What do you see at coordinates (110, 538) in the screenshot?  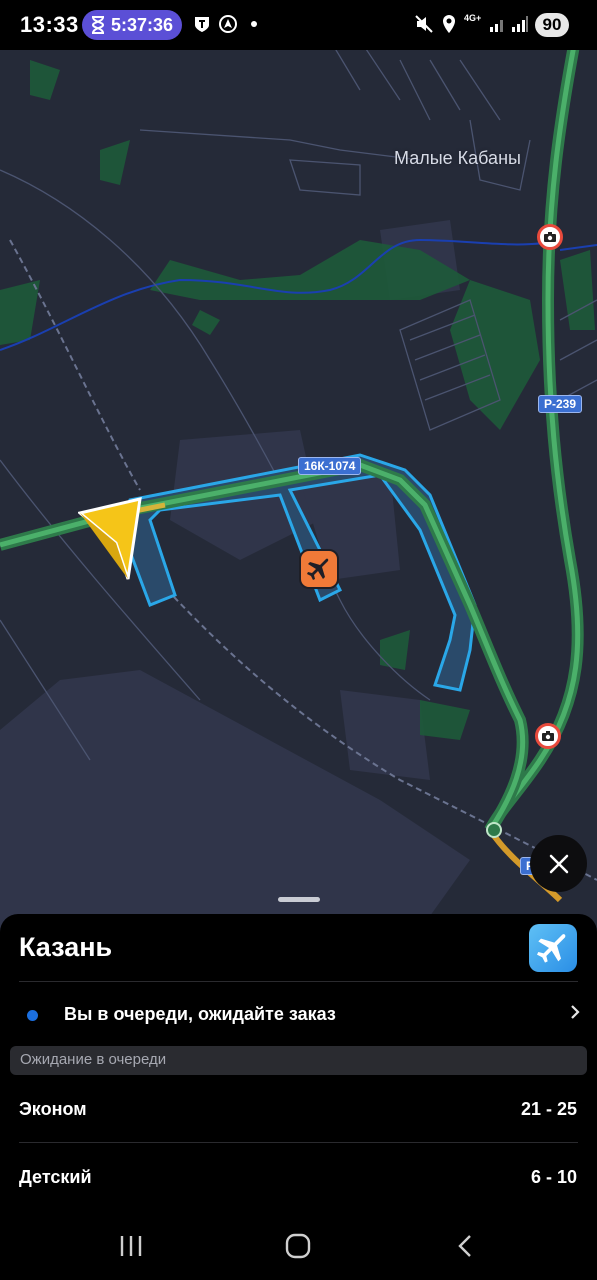 I see `navigation-arrow-icon` at bounding box center [110, 538].